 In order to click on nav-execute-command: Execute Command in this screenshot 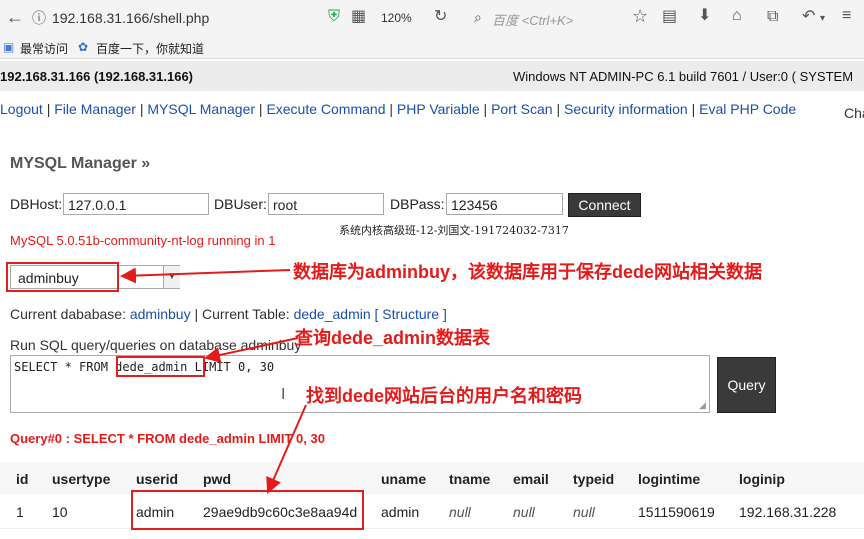, I will do `click(325, 109)`.